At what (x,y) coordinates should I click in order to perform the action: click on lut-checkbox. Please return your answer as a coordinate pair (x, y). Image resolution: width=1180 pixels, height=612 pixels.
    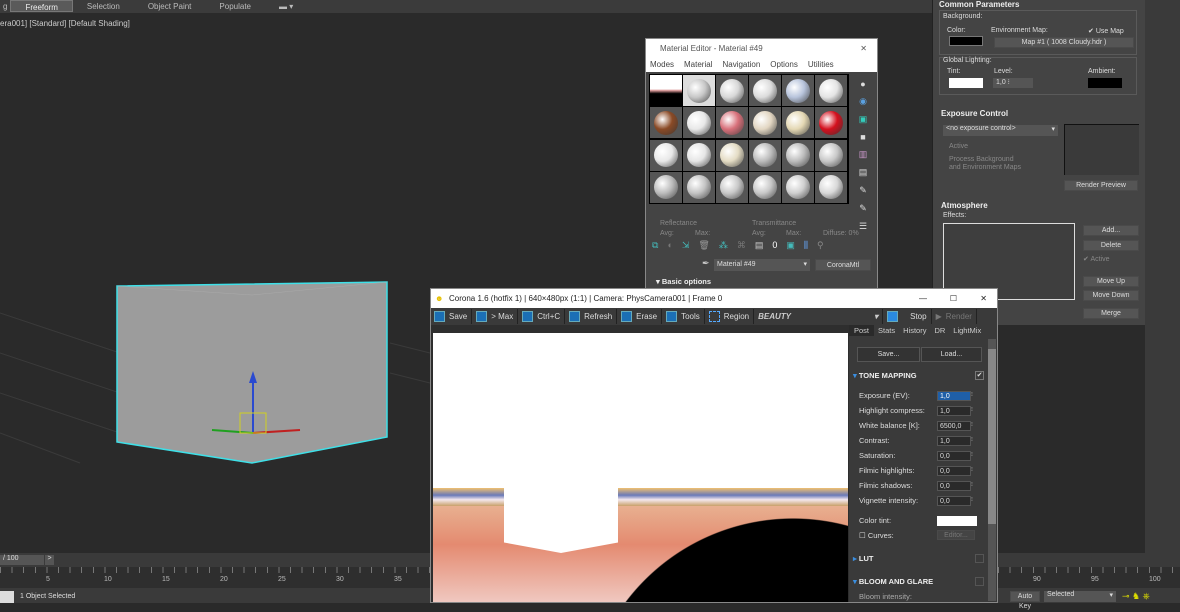
    Looking at the image, I should click on (979, 558).